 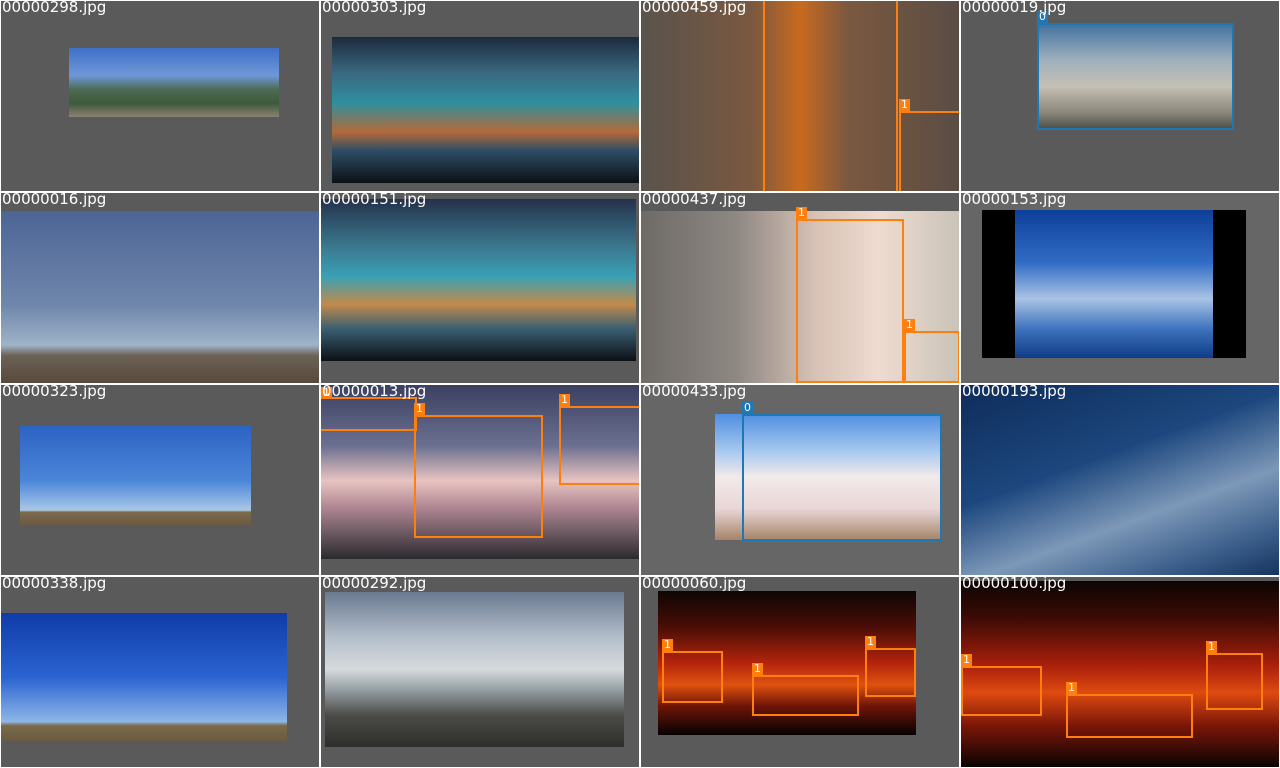 I want to click on filename-label: 00000459.jpg, so click(x=694, y=8).